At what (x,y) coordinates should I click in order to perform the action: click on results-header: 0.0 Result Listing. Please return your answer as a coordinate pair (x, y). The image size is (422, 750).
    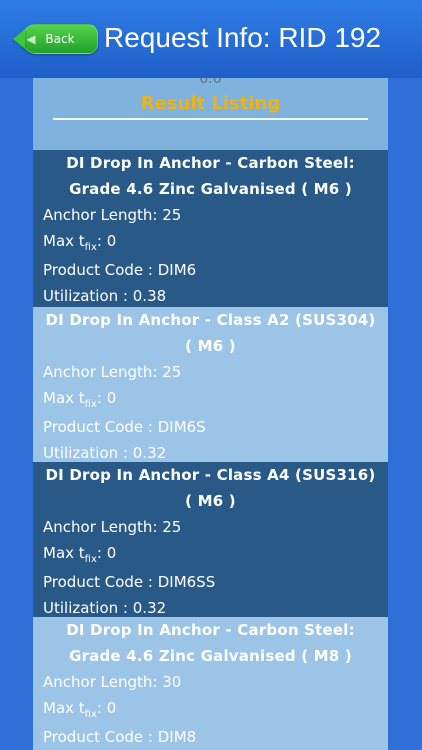
    Looking at the image, I should click on (210, 114).